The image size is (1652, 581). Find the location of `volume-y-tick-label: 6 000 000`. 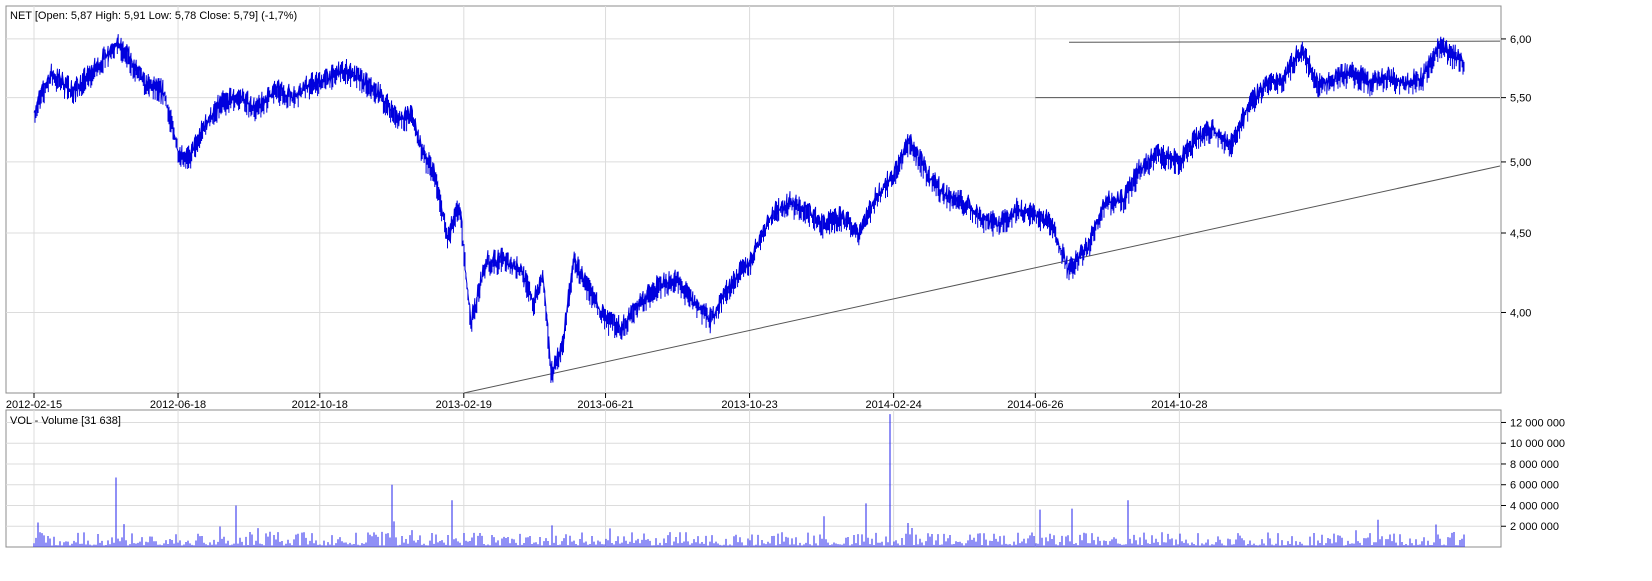

volume-y-tick-label: 6 000 000 is located at coordinates (1534, 486).